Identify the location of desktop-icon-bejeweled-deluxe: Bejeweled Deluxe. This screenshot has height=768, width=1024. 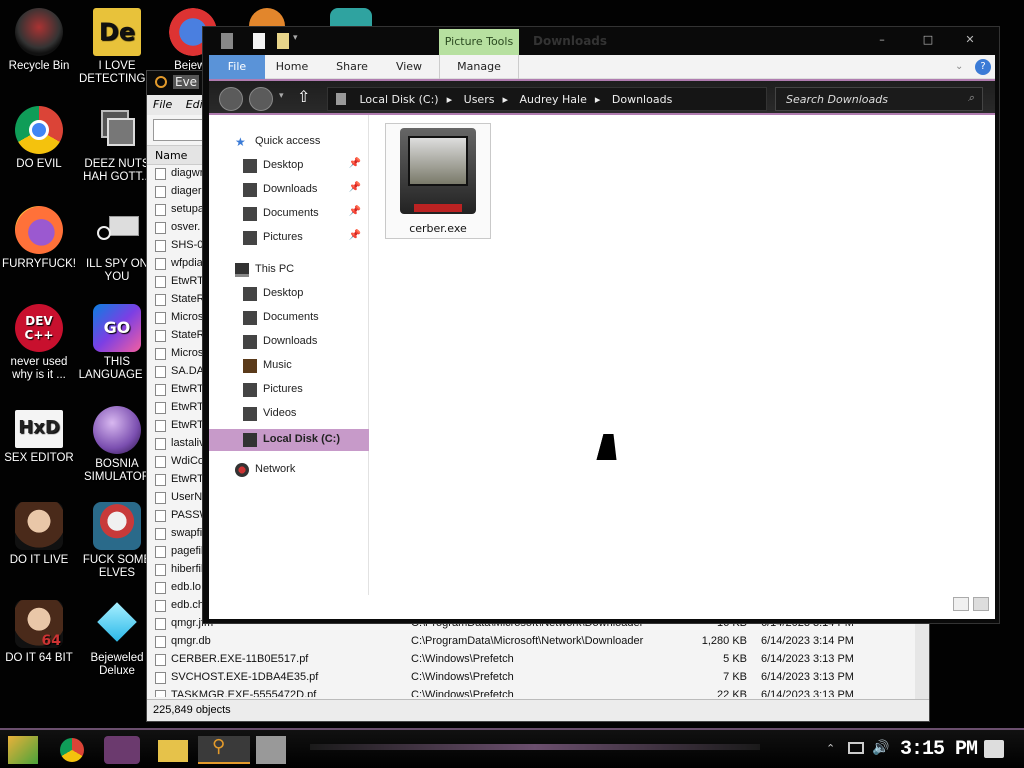
(117, 639).